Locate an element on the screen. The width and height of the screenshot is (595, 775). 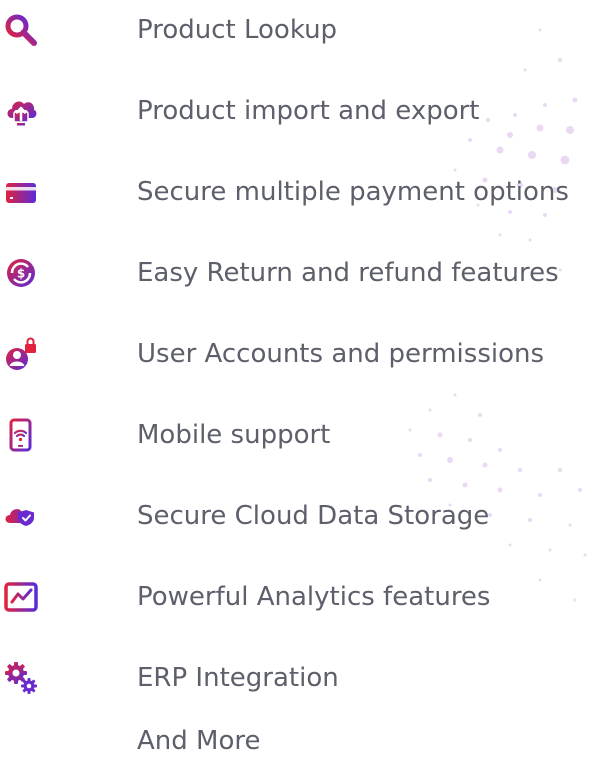
feature-item-user-accounts: User Accounts and permissions is located at coordinates (297, 358).